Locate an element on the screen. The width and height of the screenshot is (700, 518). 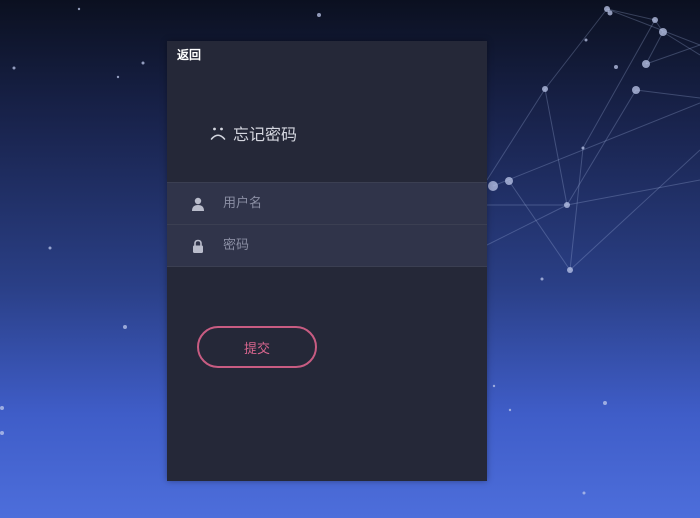
password-input is located at coordinates (355, 245).